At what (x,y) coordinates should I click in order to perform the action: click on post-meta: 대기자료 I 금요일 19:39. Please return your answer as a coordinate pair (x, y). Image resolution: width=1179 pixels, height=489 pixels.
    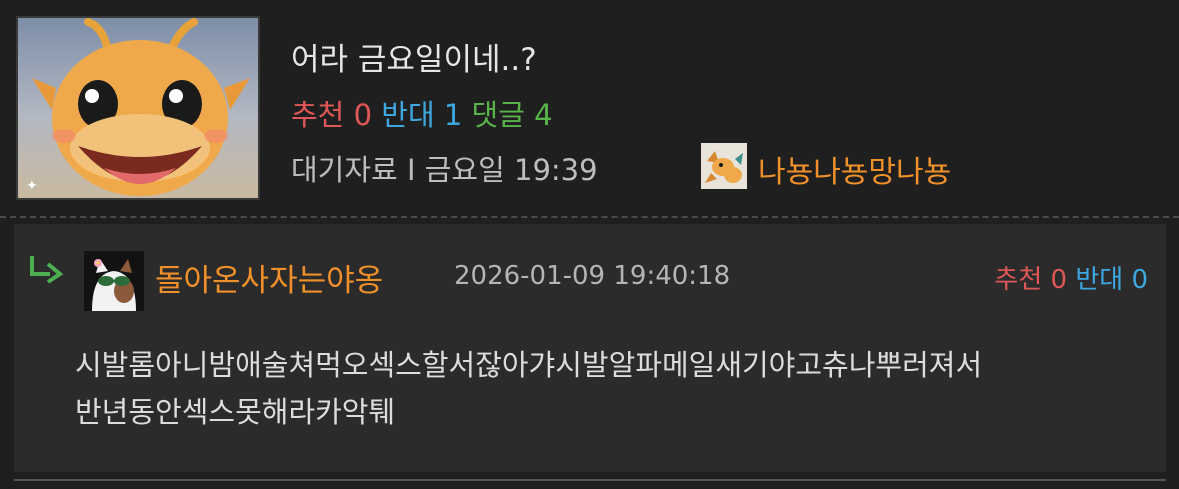
    Looking at the image, I should click on (444, 168).